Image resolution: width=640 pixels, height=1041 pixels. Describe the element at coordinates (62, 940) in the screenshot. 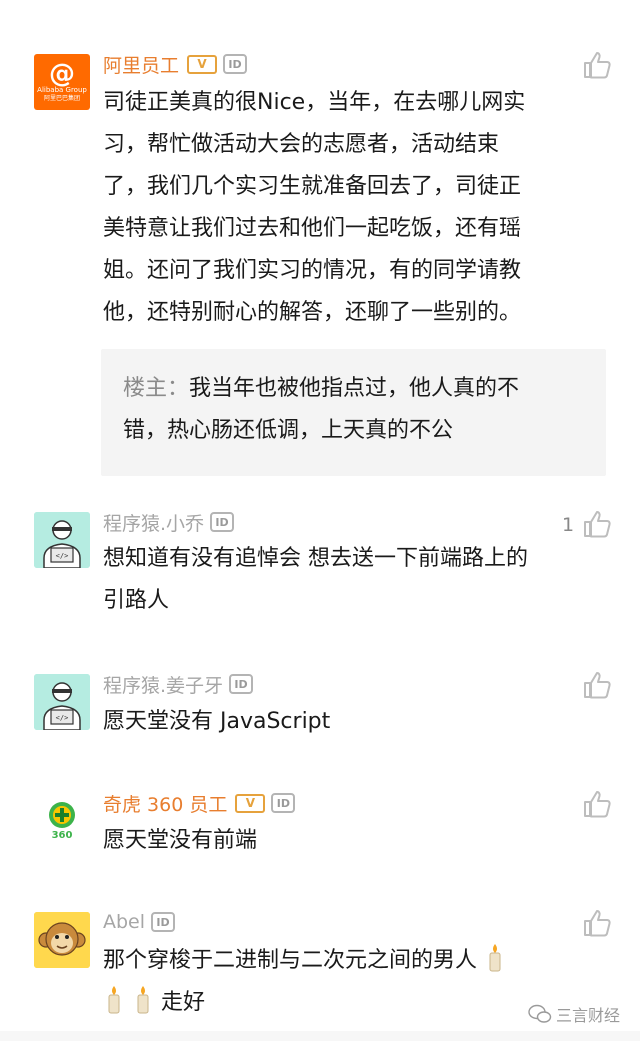

I see `avatar-monkey` at that location.